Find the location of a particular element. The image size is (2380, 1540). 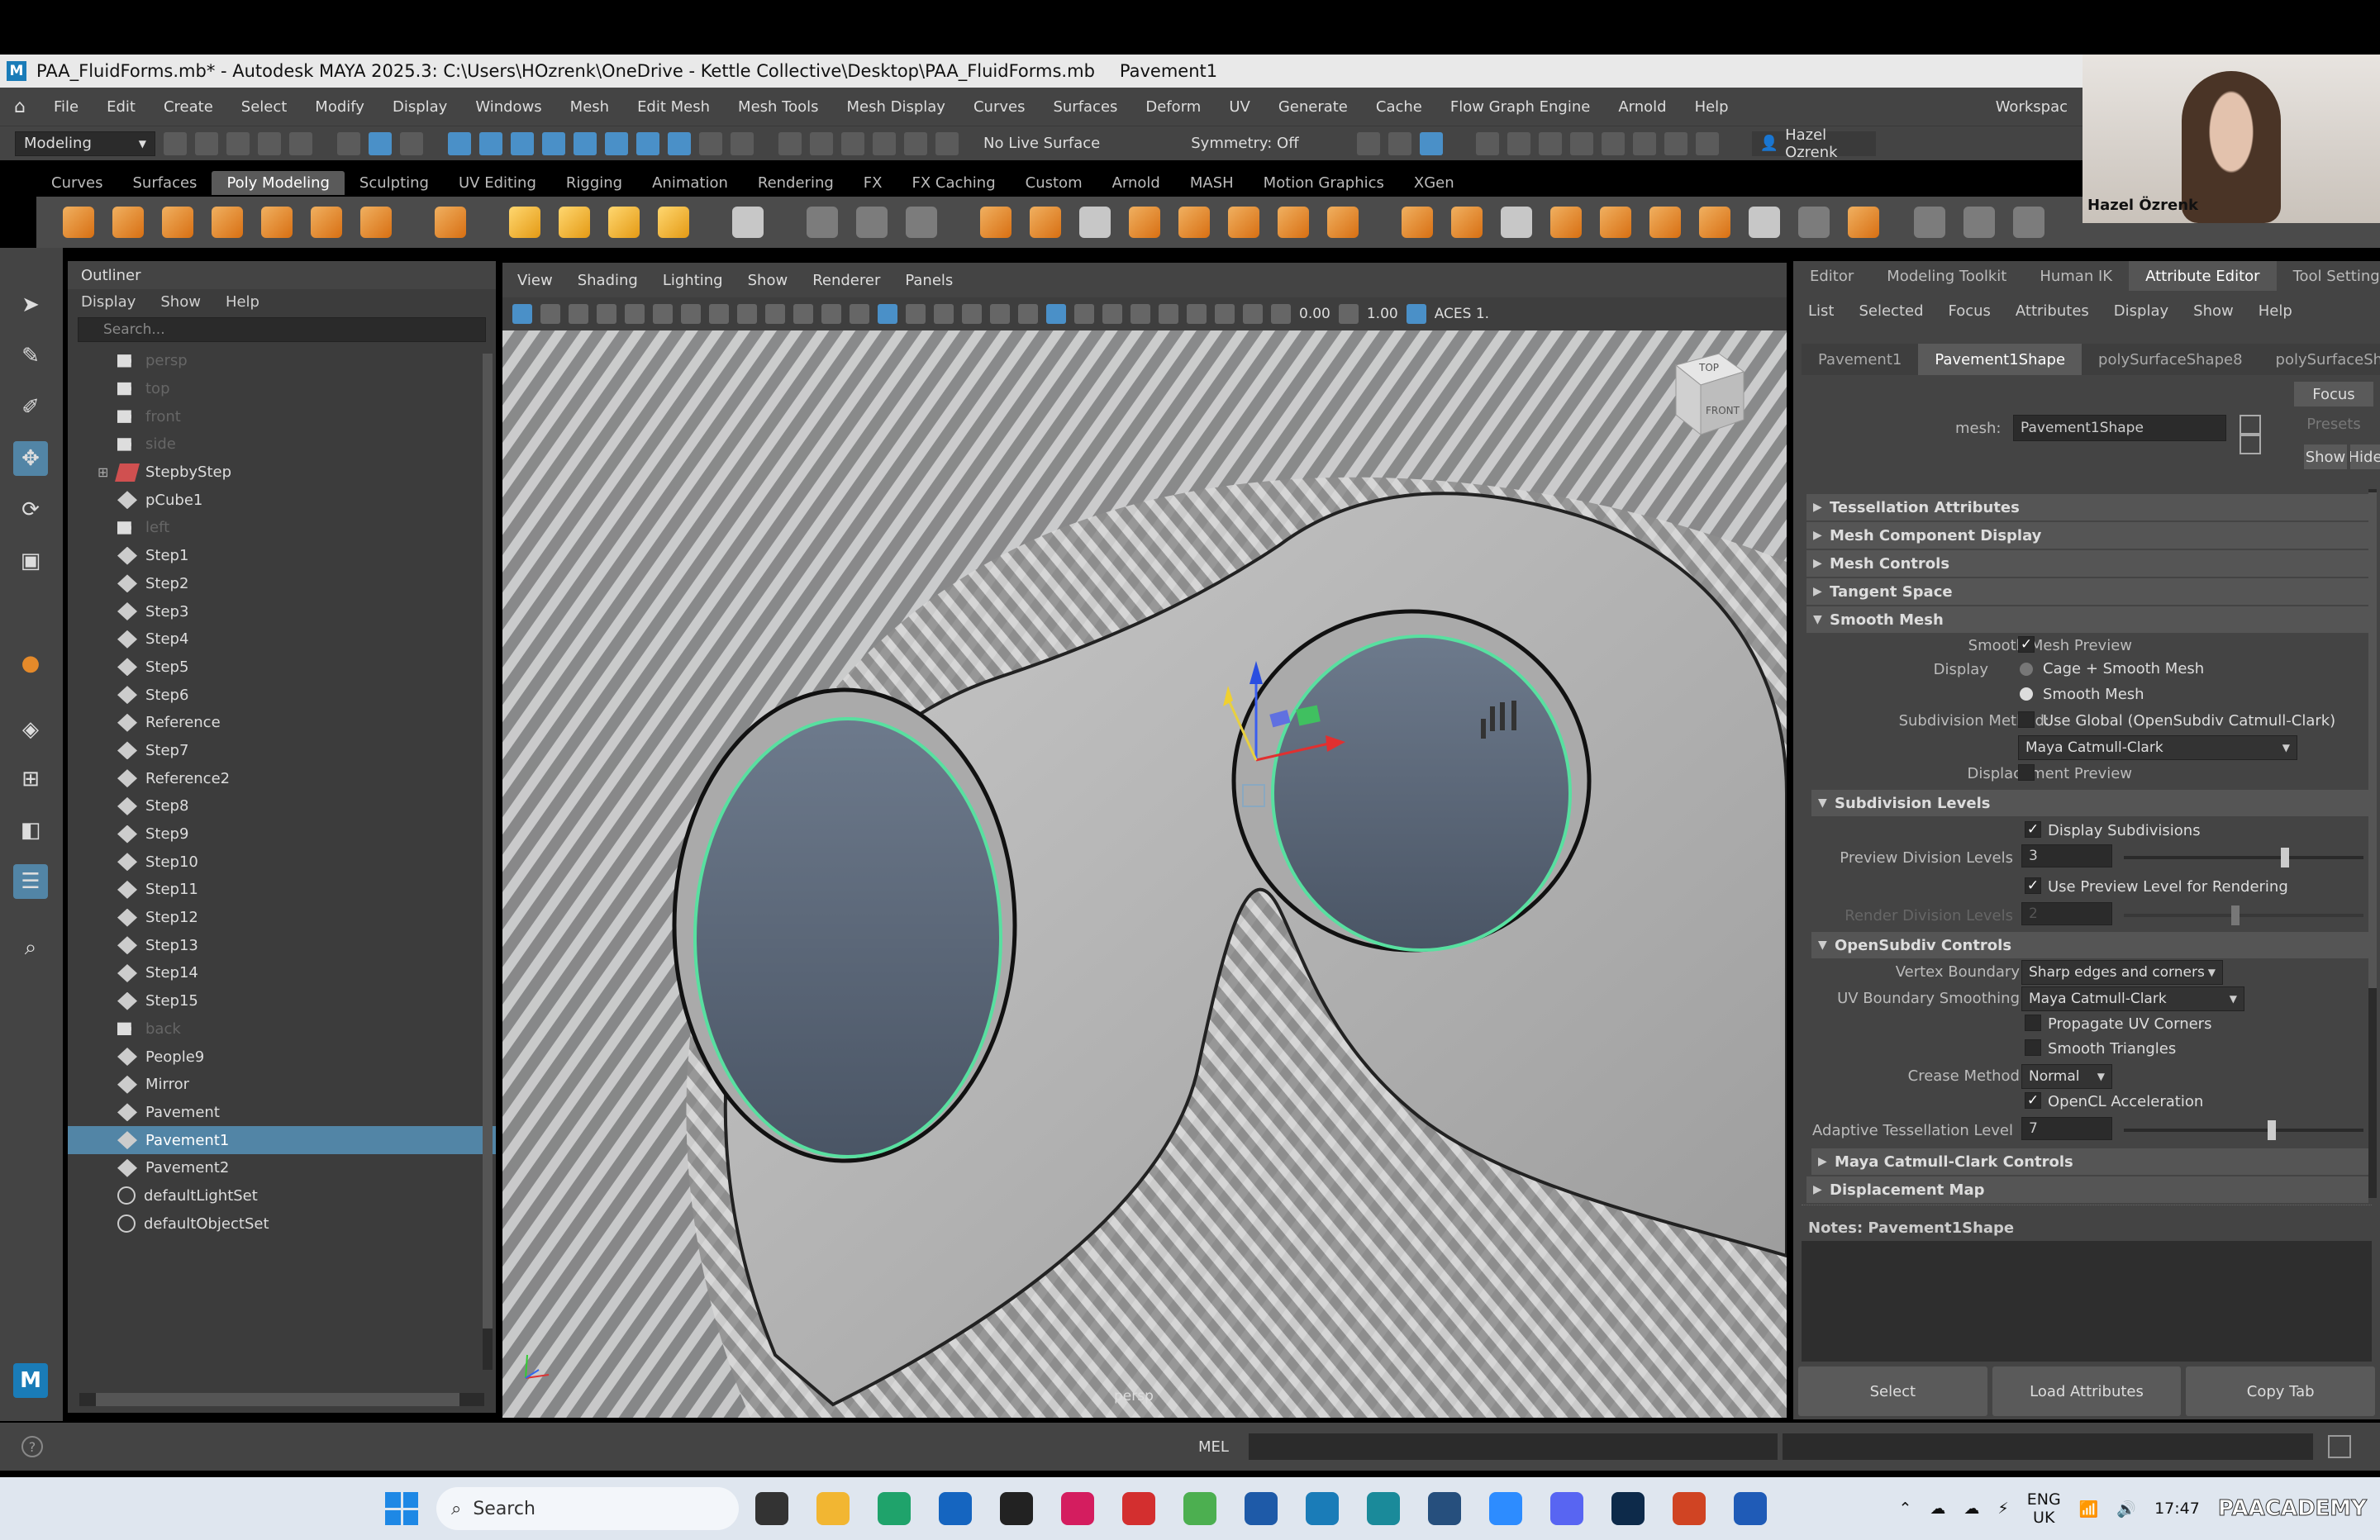

network-tray-icon: ⚡ is located at coordinates (2002, 1509).